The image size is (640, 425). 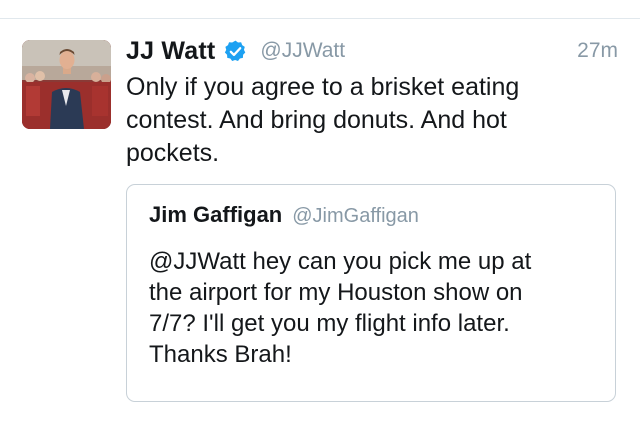 I want to click on user-photo-avatar-icon, so click(x=66, y=84).